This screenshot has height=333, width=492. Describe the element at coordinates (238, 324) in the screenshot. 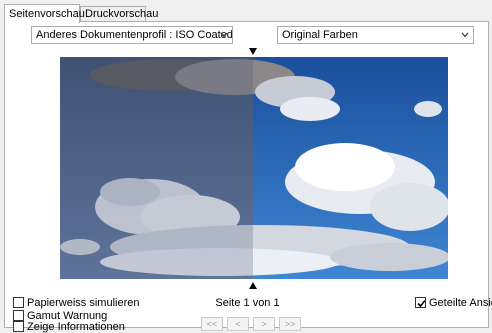

I see `prev-page-button: <` at that location.